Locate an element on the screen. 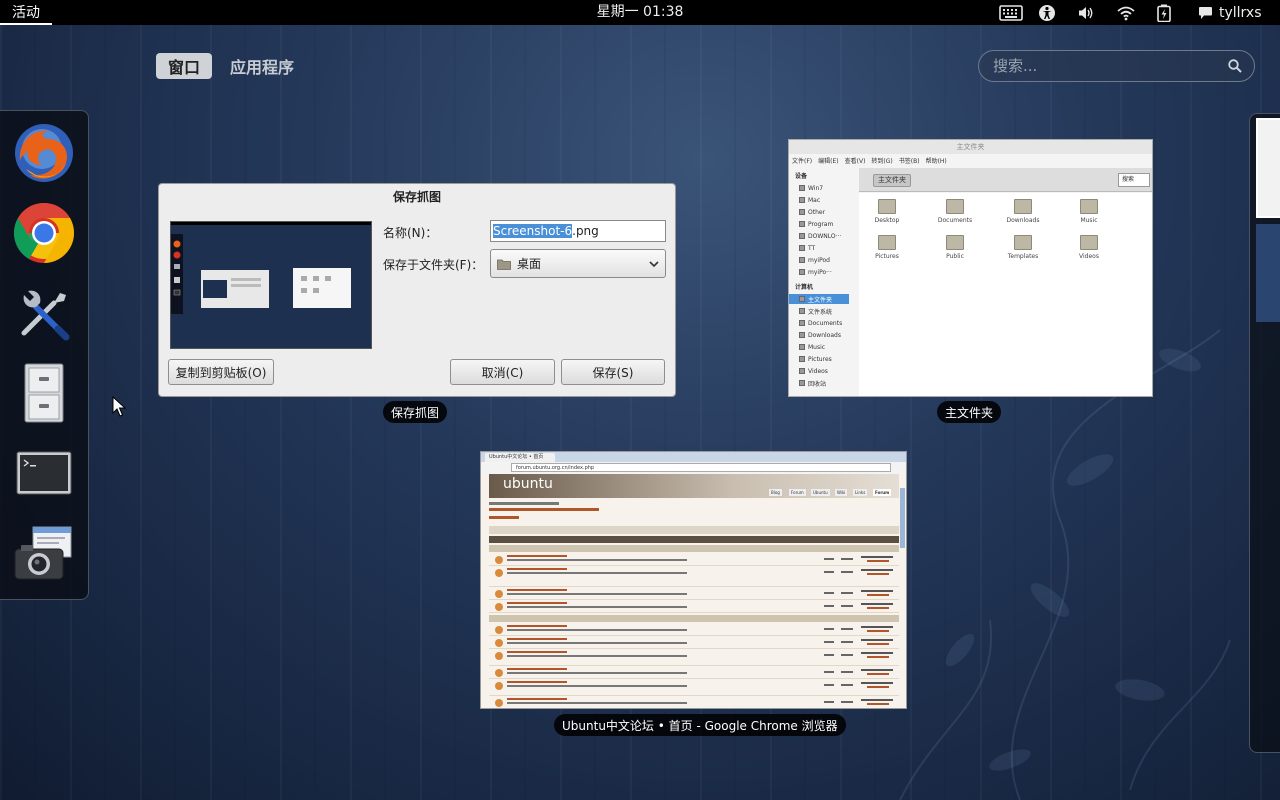  user-name: tyllrxs is located at coordinates (1240, 12).